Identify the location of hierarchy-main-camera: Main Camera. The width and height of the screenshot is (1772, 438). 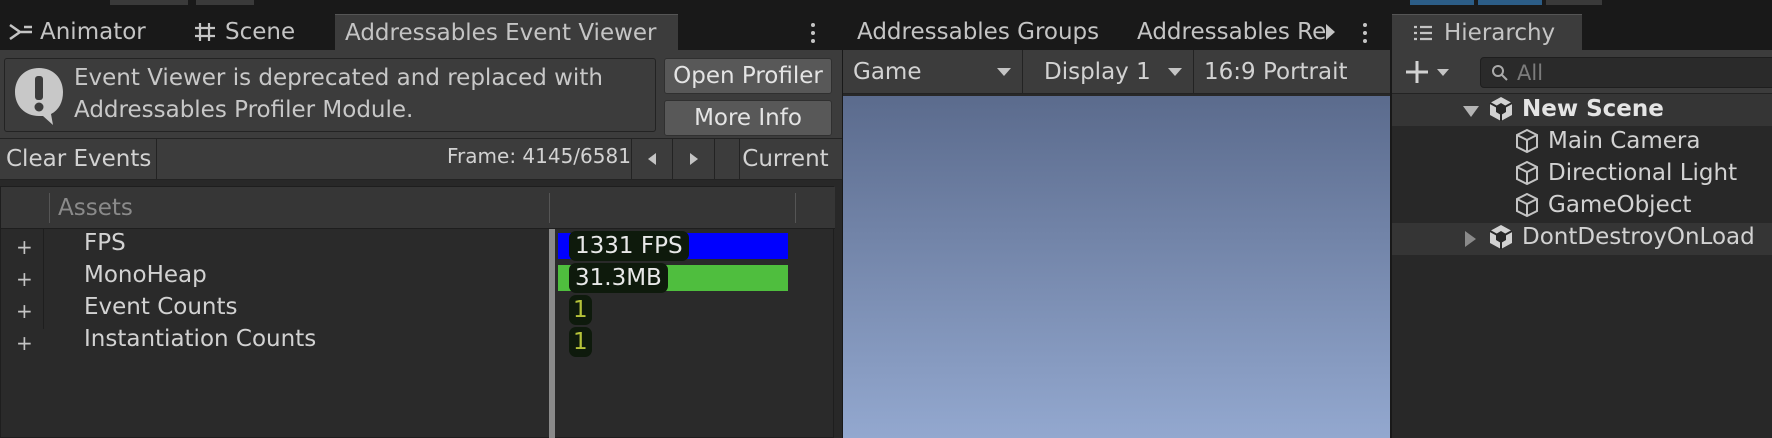
(1607, 141).